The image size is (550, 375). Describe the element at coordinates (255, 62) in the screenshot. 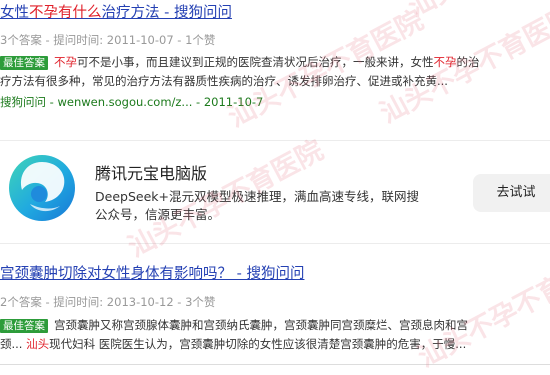

I see `snippet-text: 可不是小事，而且建议到正规的医院查清状况后治疗，一般来讲，女性` at that location.